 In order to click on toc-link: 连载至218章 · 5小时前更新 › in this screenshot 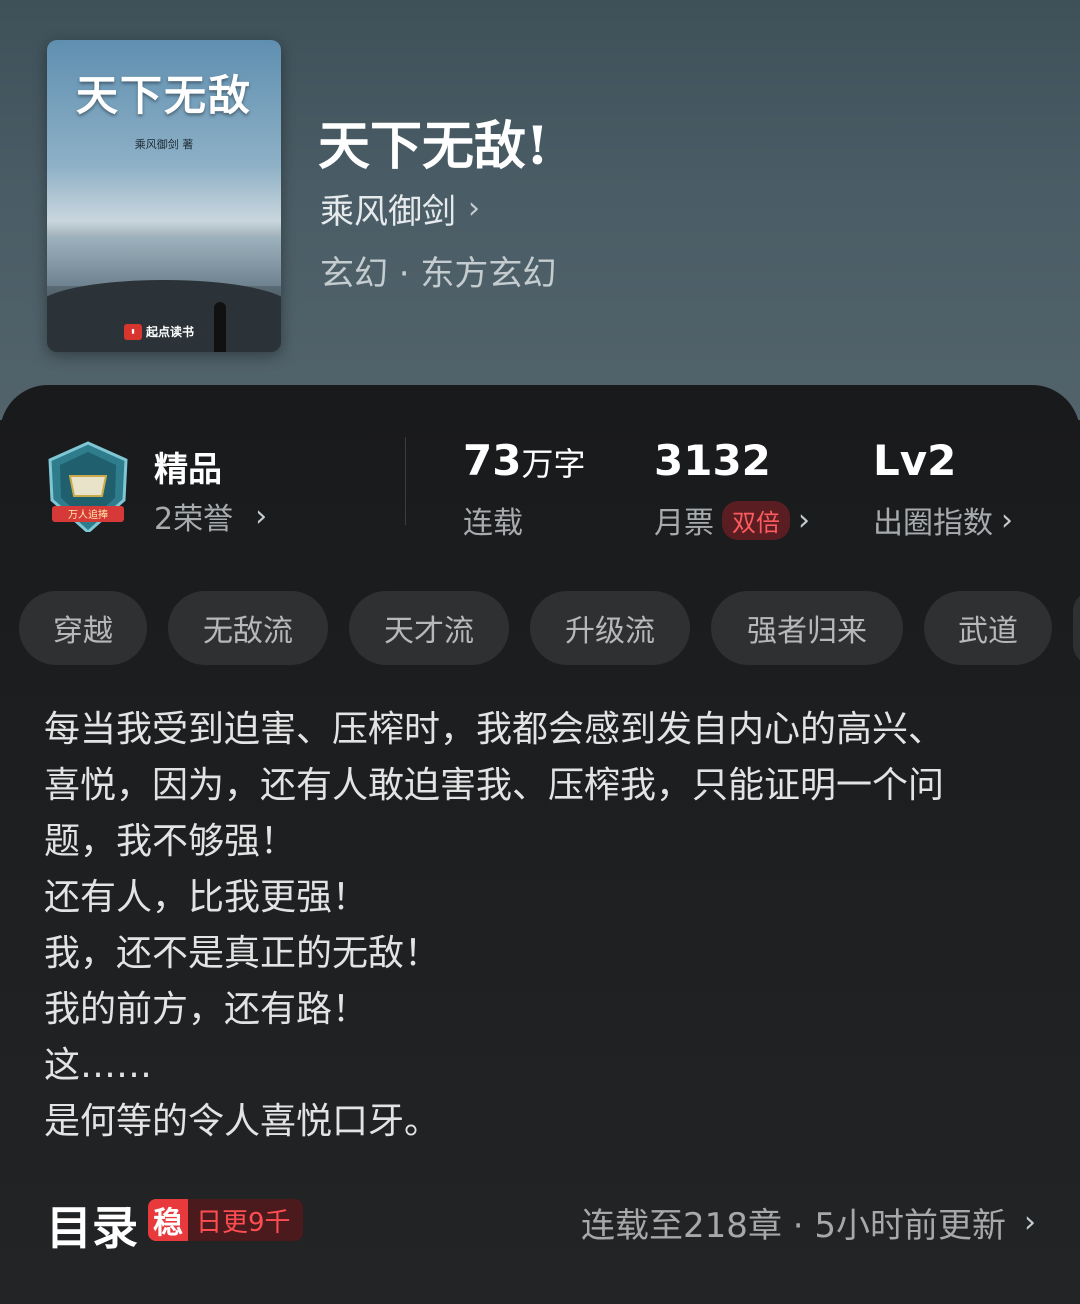, I will do `click(808, 1222)`.